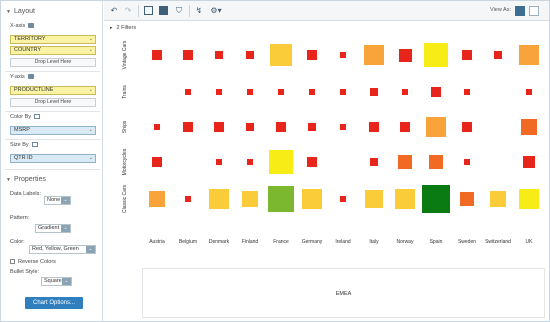 Image resolution: width=550 pixels, height=322 pixels. Describe the element at coordinates (163, 10) in the screenshot. I see `data-table-icon` at that location.